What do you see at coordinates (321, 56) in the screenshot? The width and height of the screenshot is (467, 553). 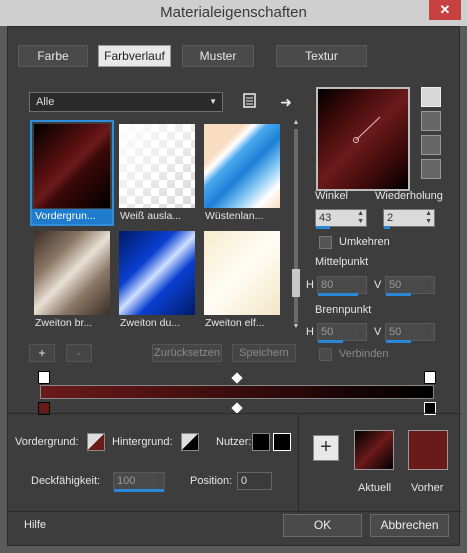 I see `tab-textur: Textur` at bounding box center [321, 56].